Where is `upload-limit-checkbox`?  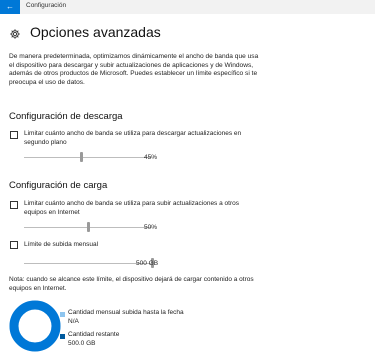 upload-limit-checkbox is located at coordinates (14, 205).